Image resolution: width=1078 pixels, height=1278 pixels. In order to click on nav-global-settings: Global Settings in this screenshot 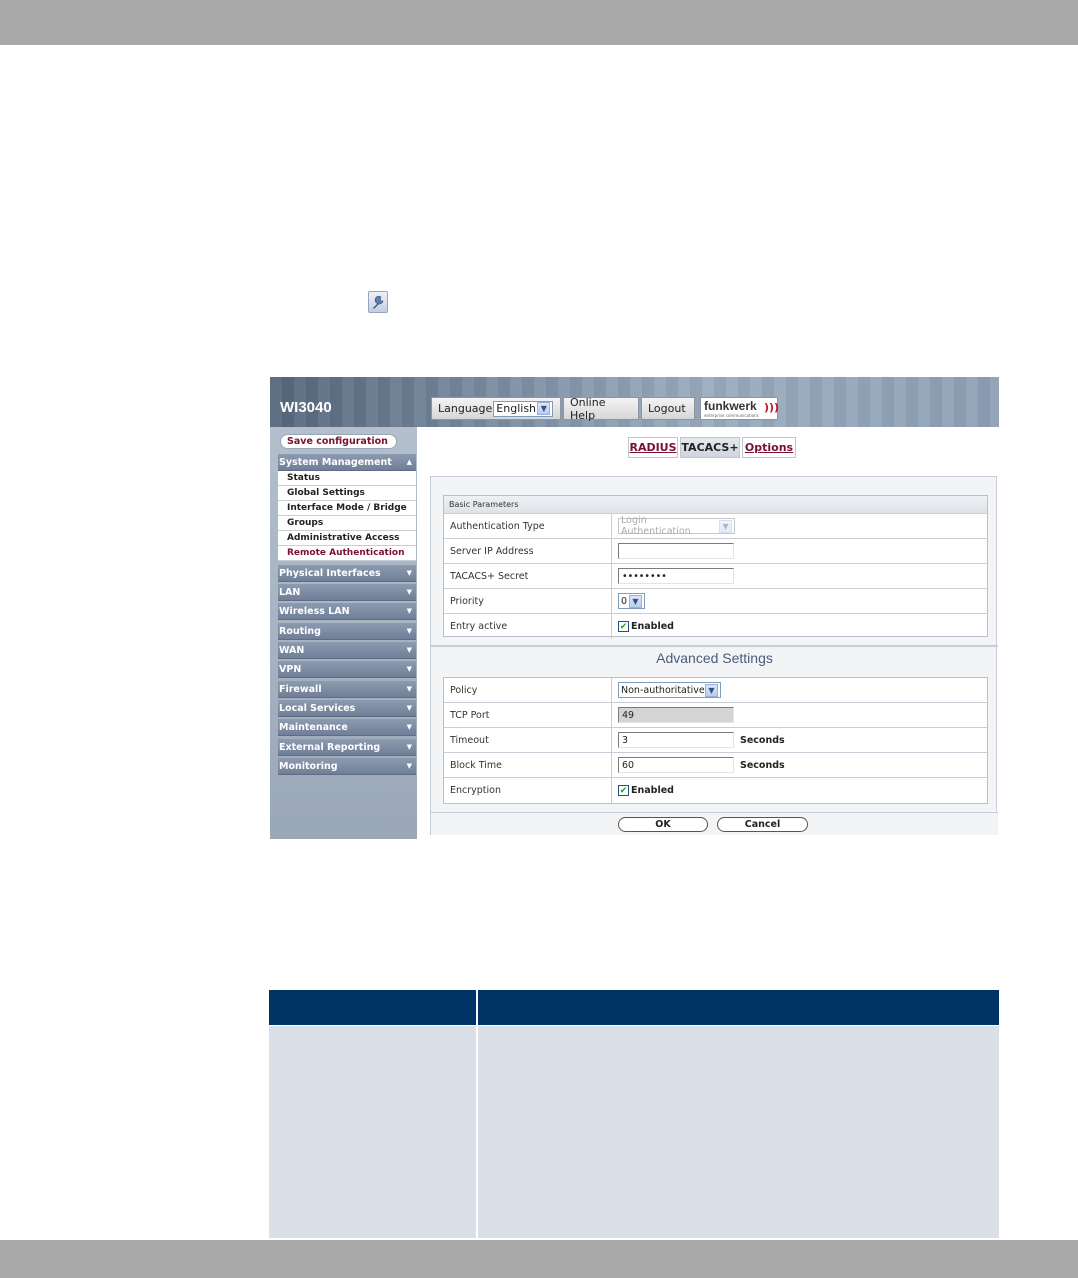, I will do `click(347, 493)`.